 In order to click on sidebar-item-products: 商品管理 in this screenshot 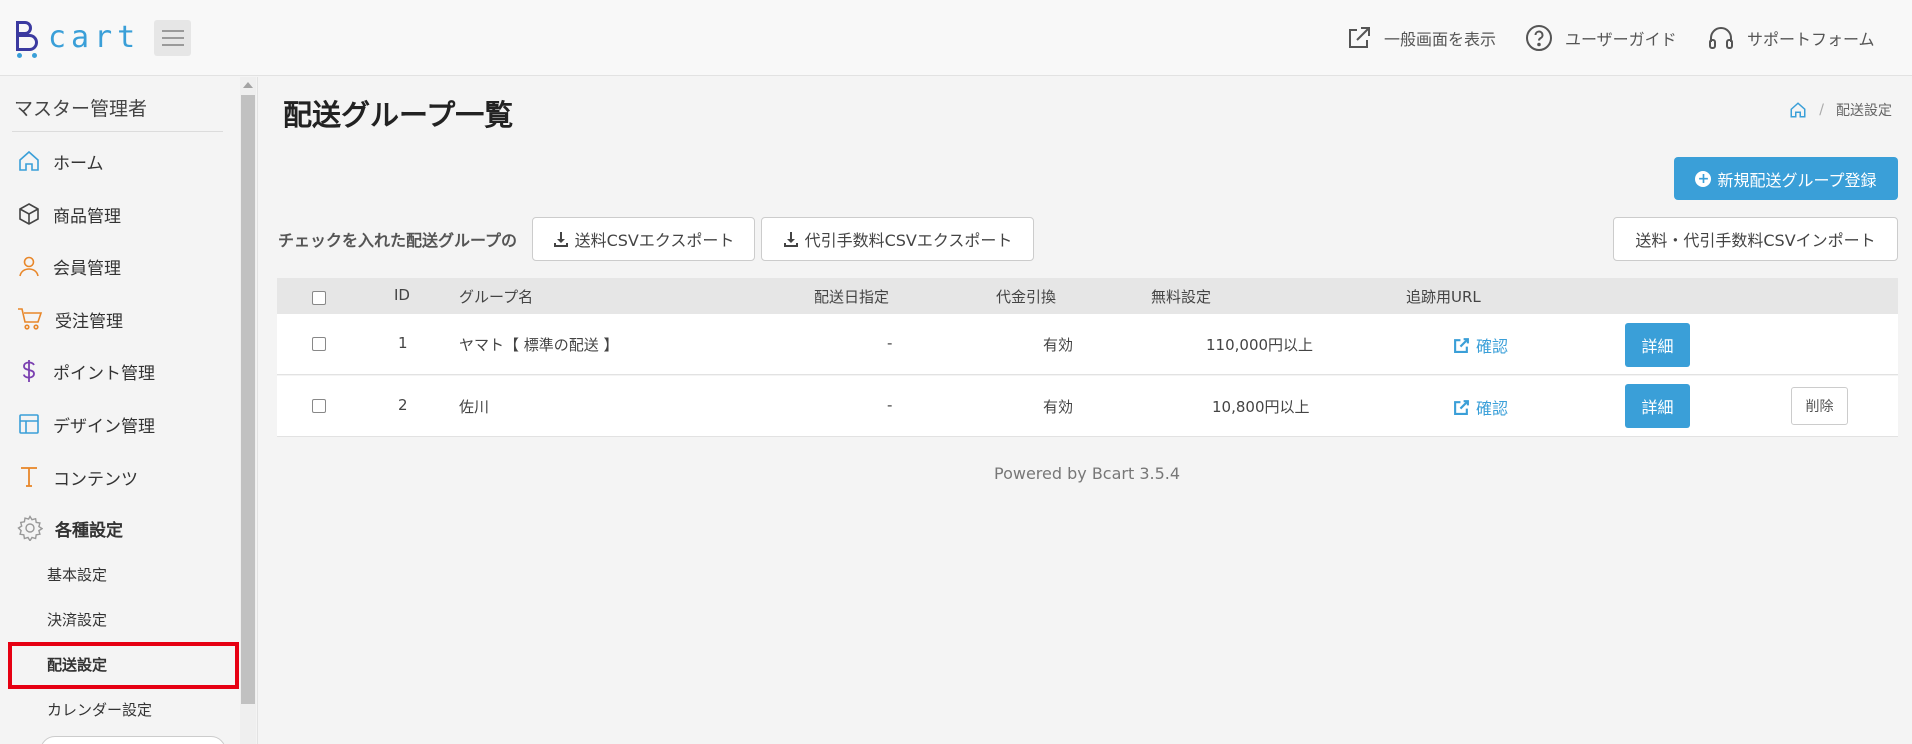, I will do `click(119, 214)`.